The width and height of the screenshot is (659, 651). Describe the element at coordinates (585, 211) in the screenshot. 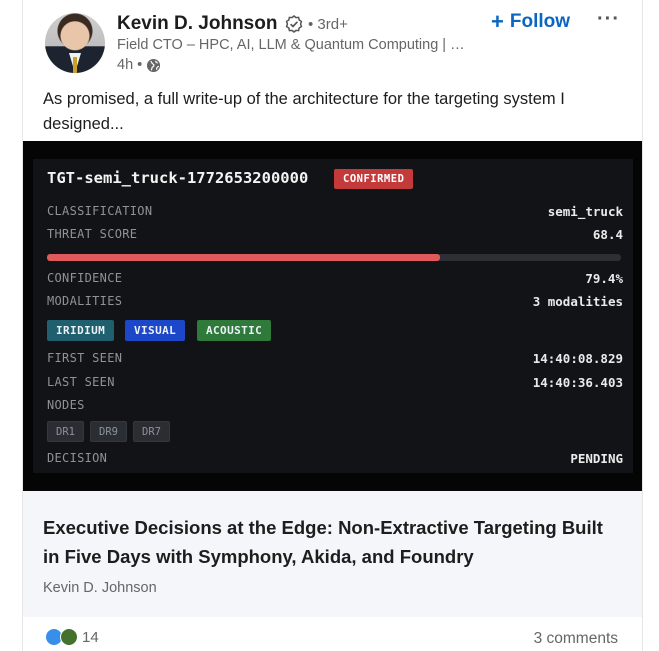

I see `classification-value: semi_truck` at that location.